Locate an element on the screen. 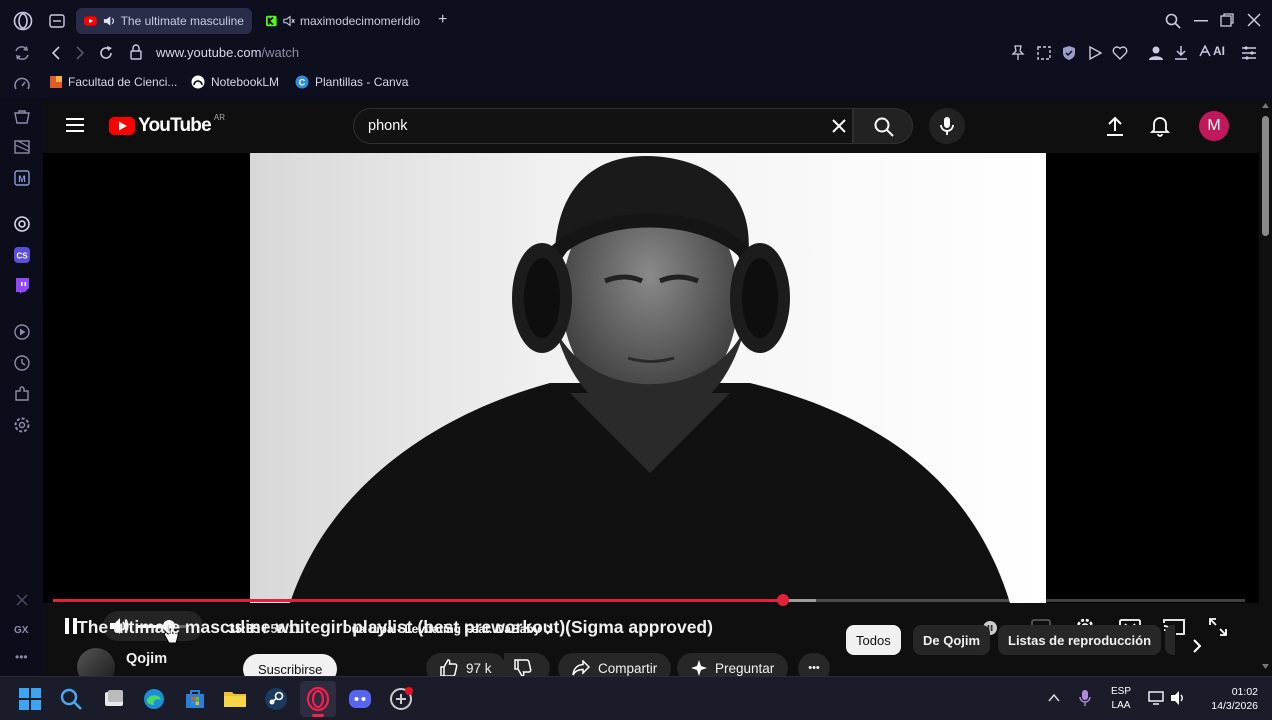 This screenshot has height=720, width=1272. upload-icon is located at coordinates (1115, 126).